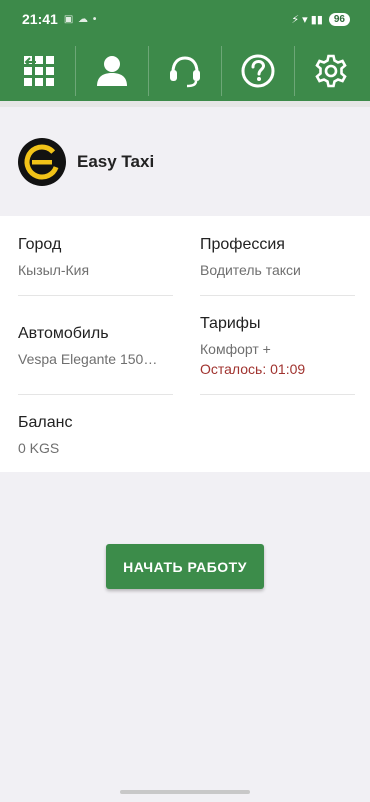 Image resolution: width=370 pixels, height=802 pixels. I want to click on balance-field: Баланс 0 KGS, so click(98, 435).